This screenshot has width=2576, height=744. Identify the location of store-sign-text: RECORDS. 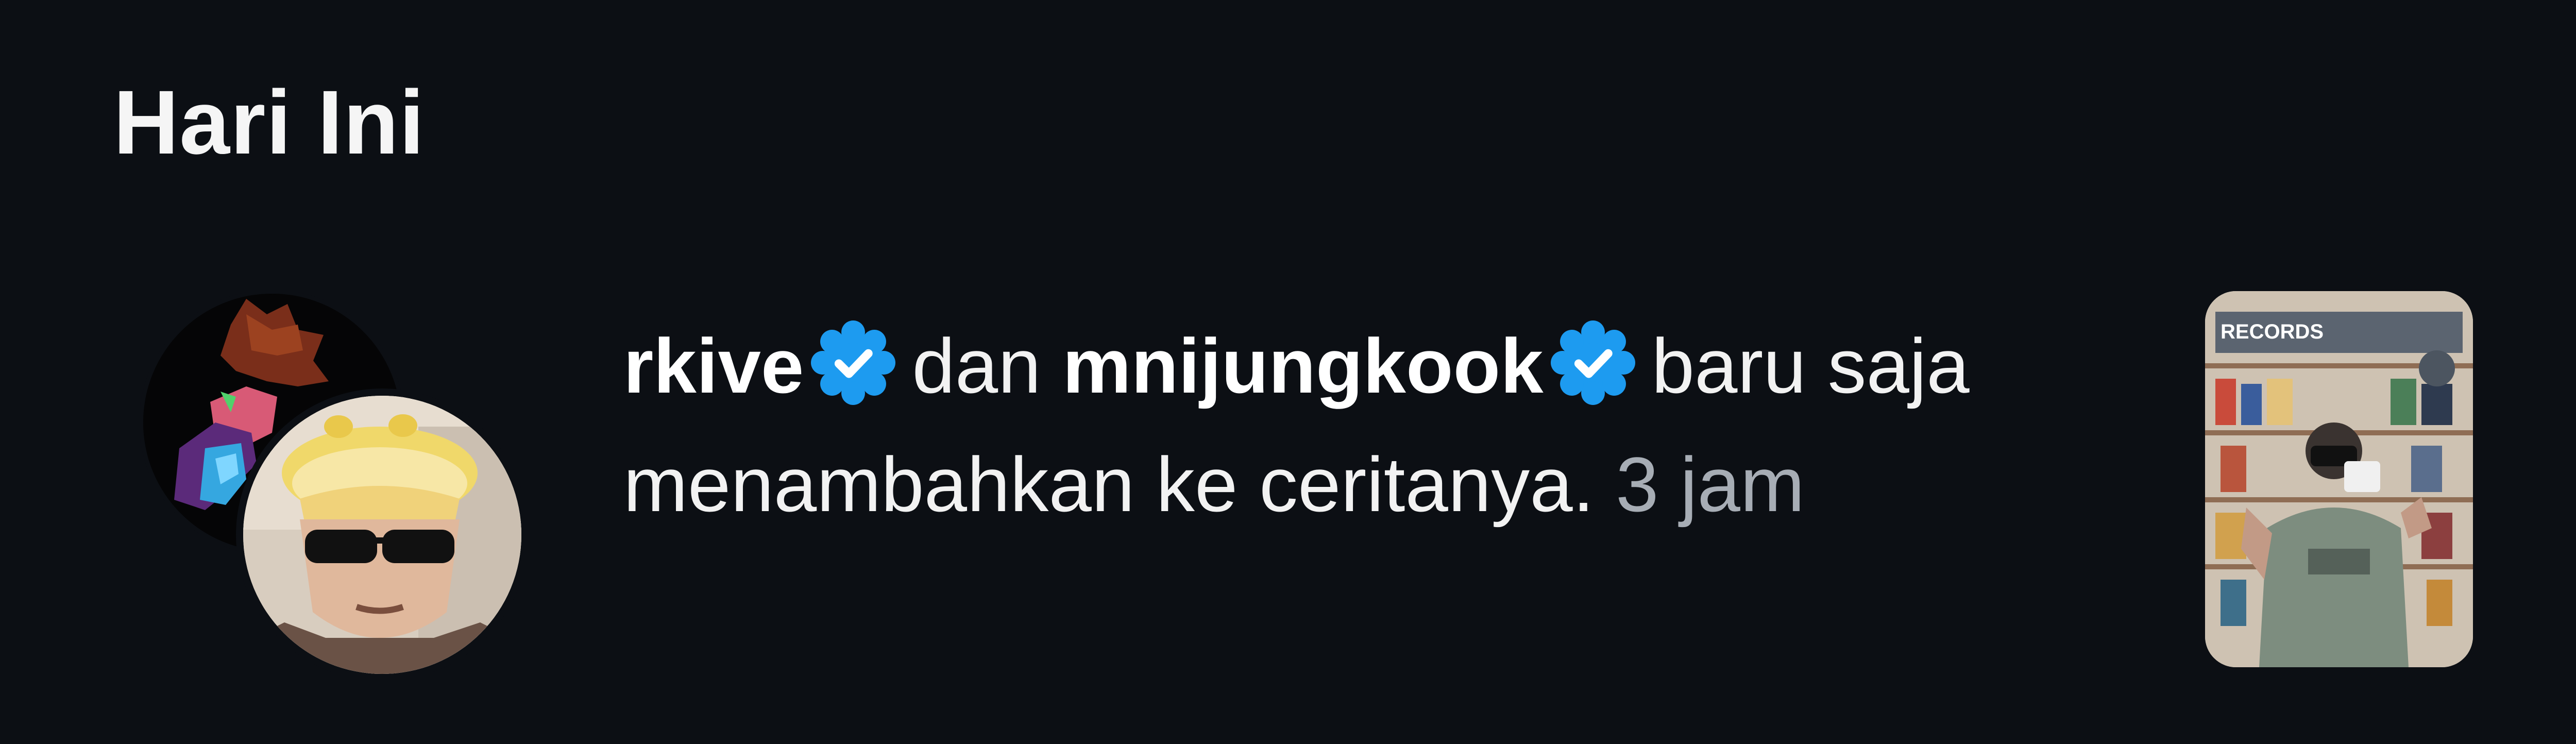
(2272, 331).